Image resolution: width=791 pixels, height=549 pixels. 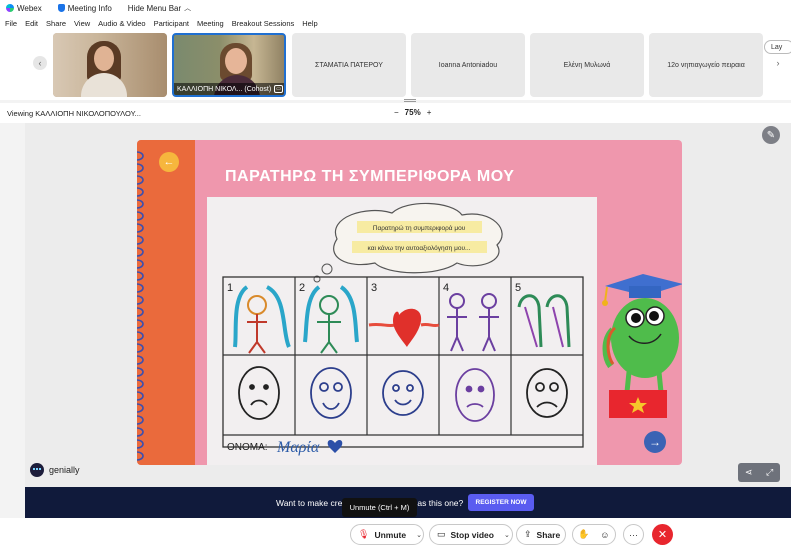 I want to click on stop-video-button: ▭ Stop video ⌄, so click(x=471, y=534).